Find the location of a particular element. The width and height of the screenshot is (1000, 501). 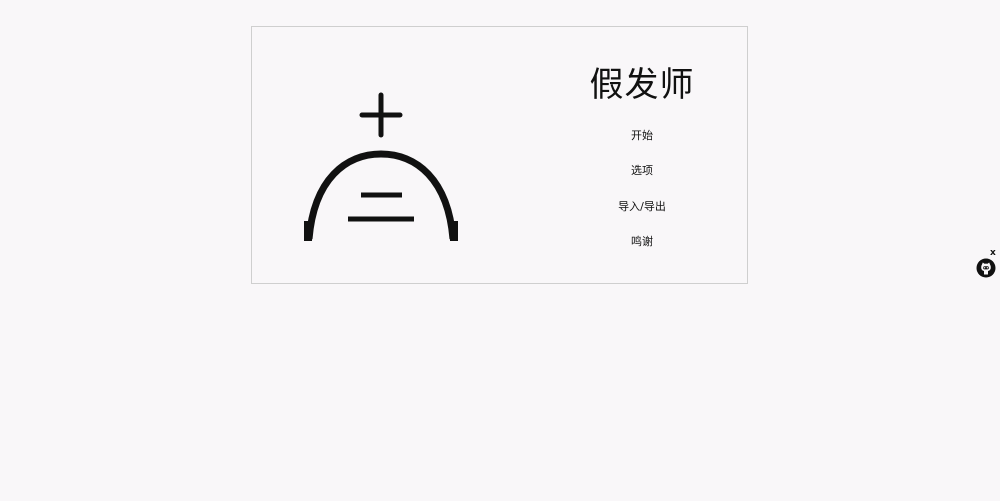

main-menu: 假发师 开始 选项 导入/导出 鸣谢 is located at coordinates (642, 155).